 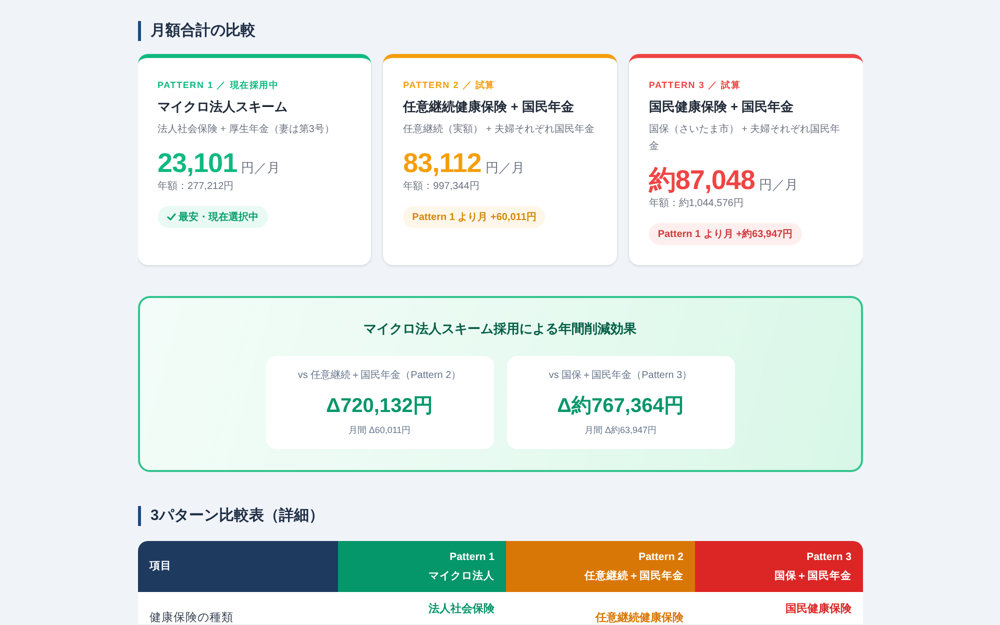 I want to click on comparison-label: vs 国保＋国民年金（Pattern 3）, so click(x=620, y=376).